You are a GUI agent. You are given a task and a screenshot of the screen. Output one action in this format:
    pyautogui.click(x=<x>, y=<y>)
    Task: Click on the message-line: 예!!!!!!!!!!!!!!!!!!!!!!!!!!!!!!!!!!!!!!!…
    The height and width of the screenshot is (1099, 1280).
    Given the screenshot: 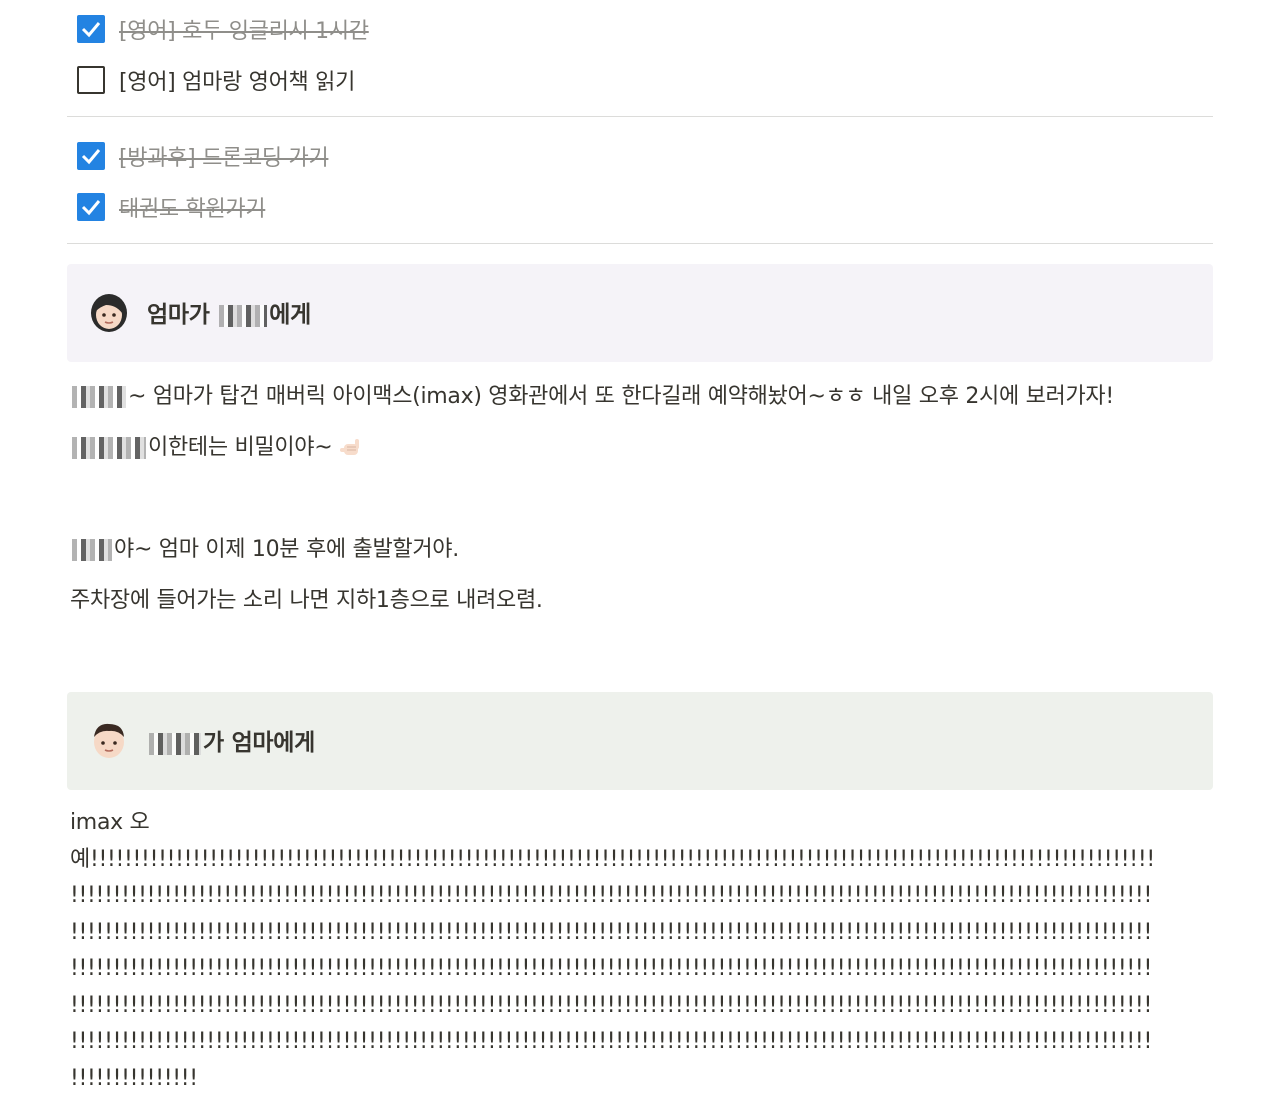 What is the action you would take?
    pyautogui.click(x=612, y=859)
    